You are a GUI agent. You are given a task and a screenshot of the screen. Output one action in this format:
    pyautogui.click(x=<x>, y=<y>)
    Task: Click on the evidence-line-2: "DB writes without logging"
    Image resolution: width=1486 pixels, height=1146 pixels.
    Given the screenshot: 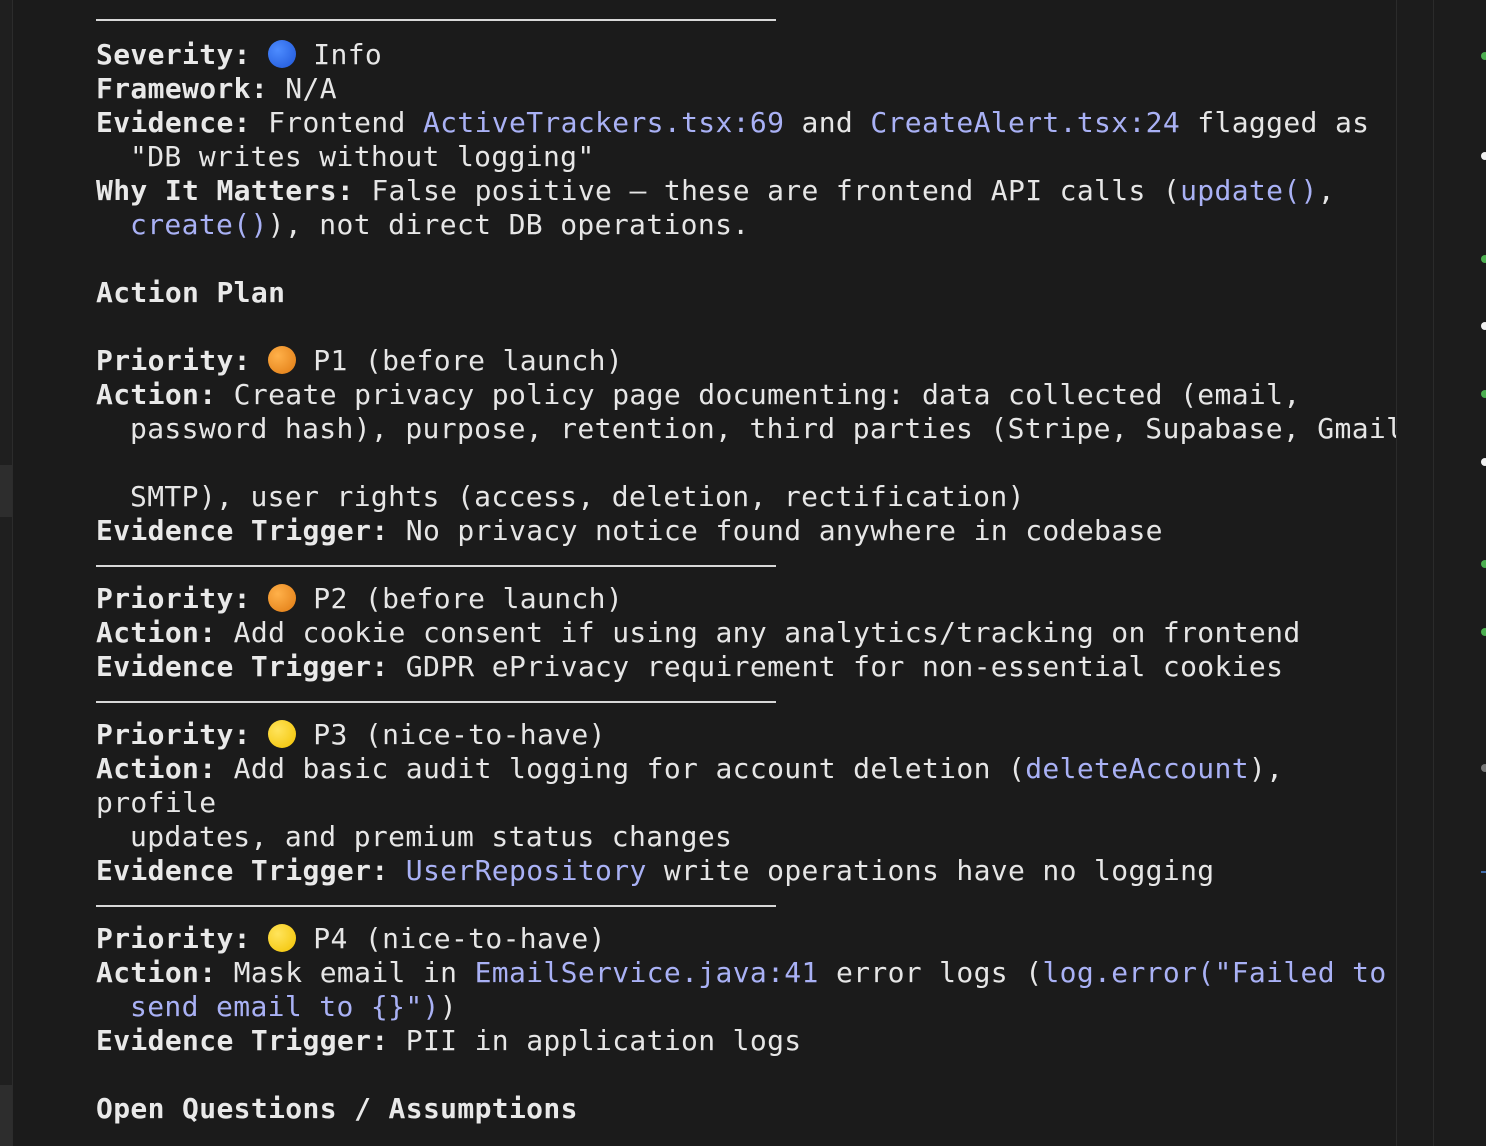 What is the action you would take?
    pyautogui.click(x=362, y=156)
    